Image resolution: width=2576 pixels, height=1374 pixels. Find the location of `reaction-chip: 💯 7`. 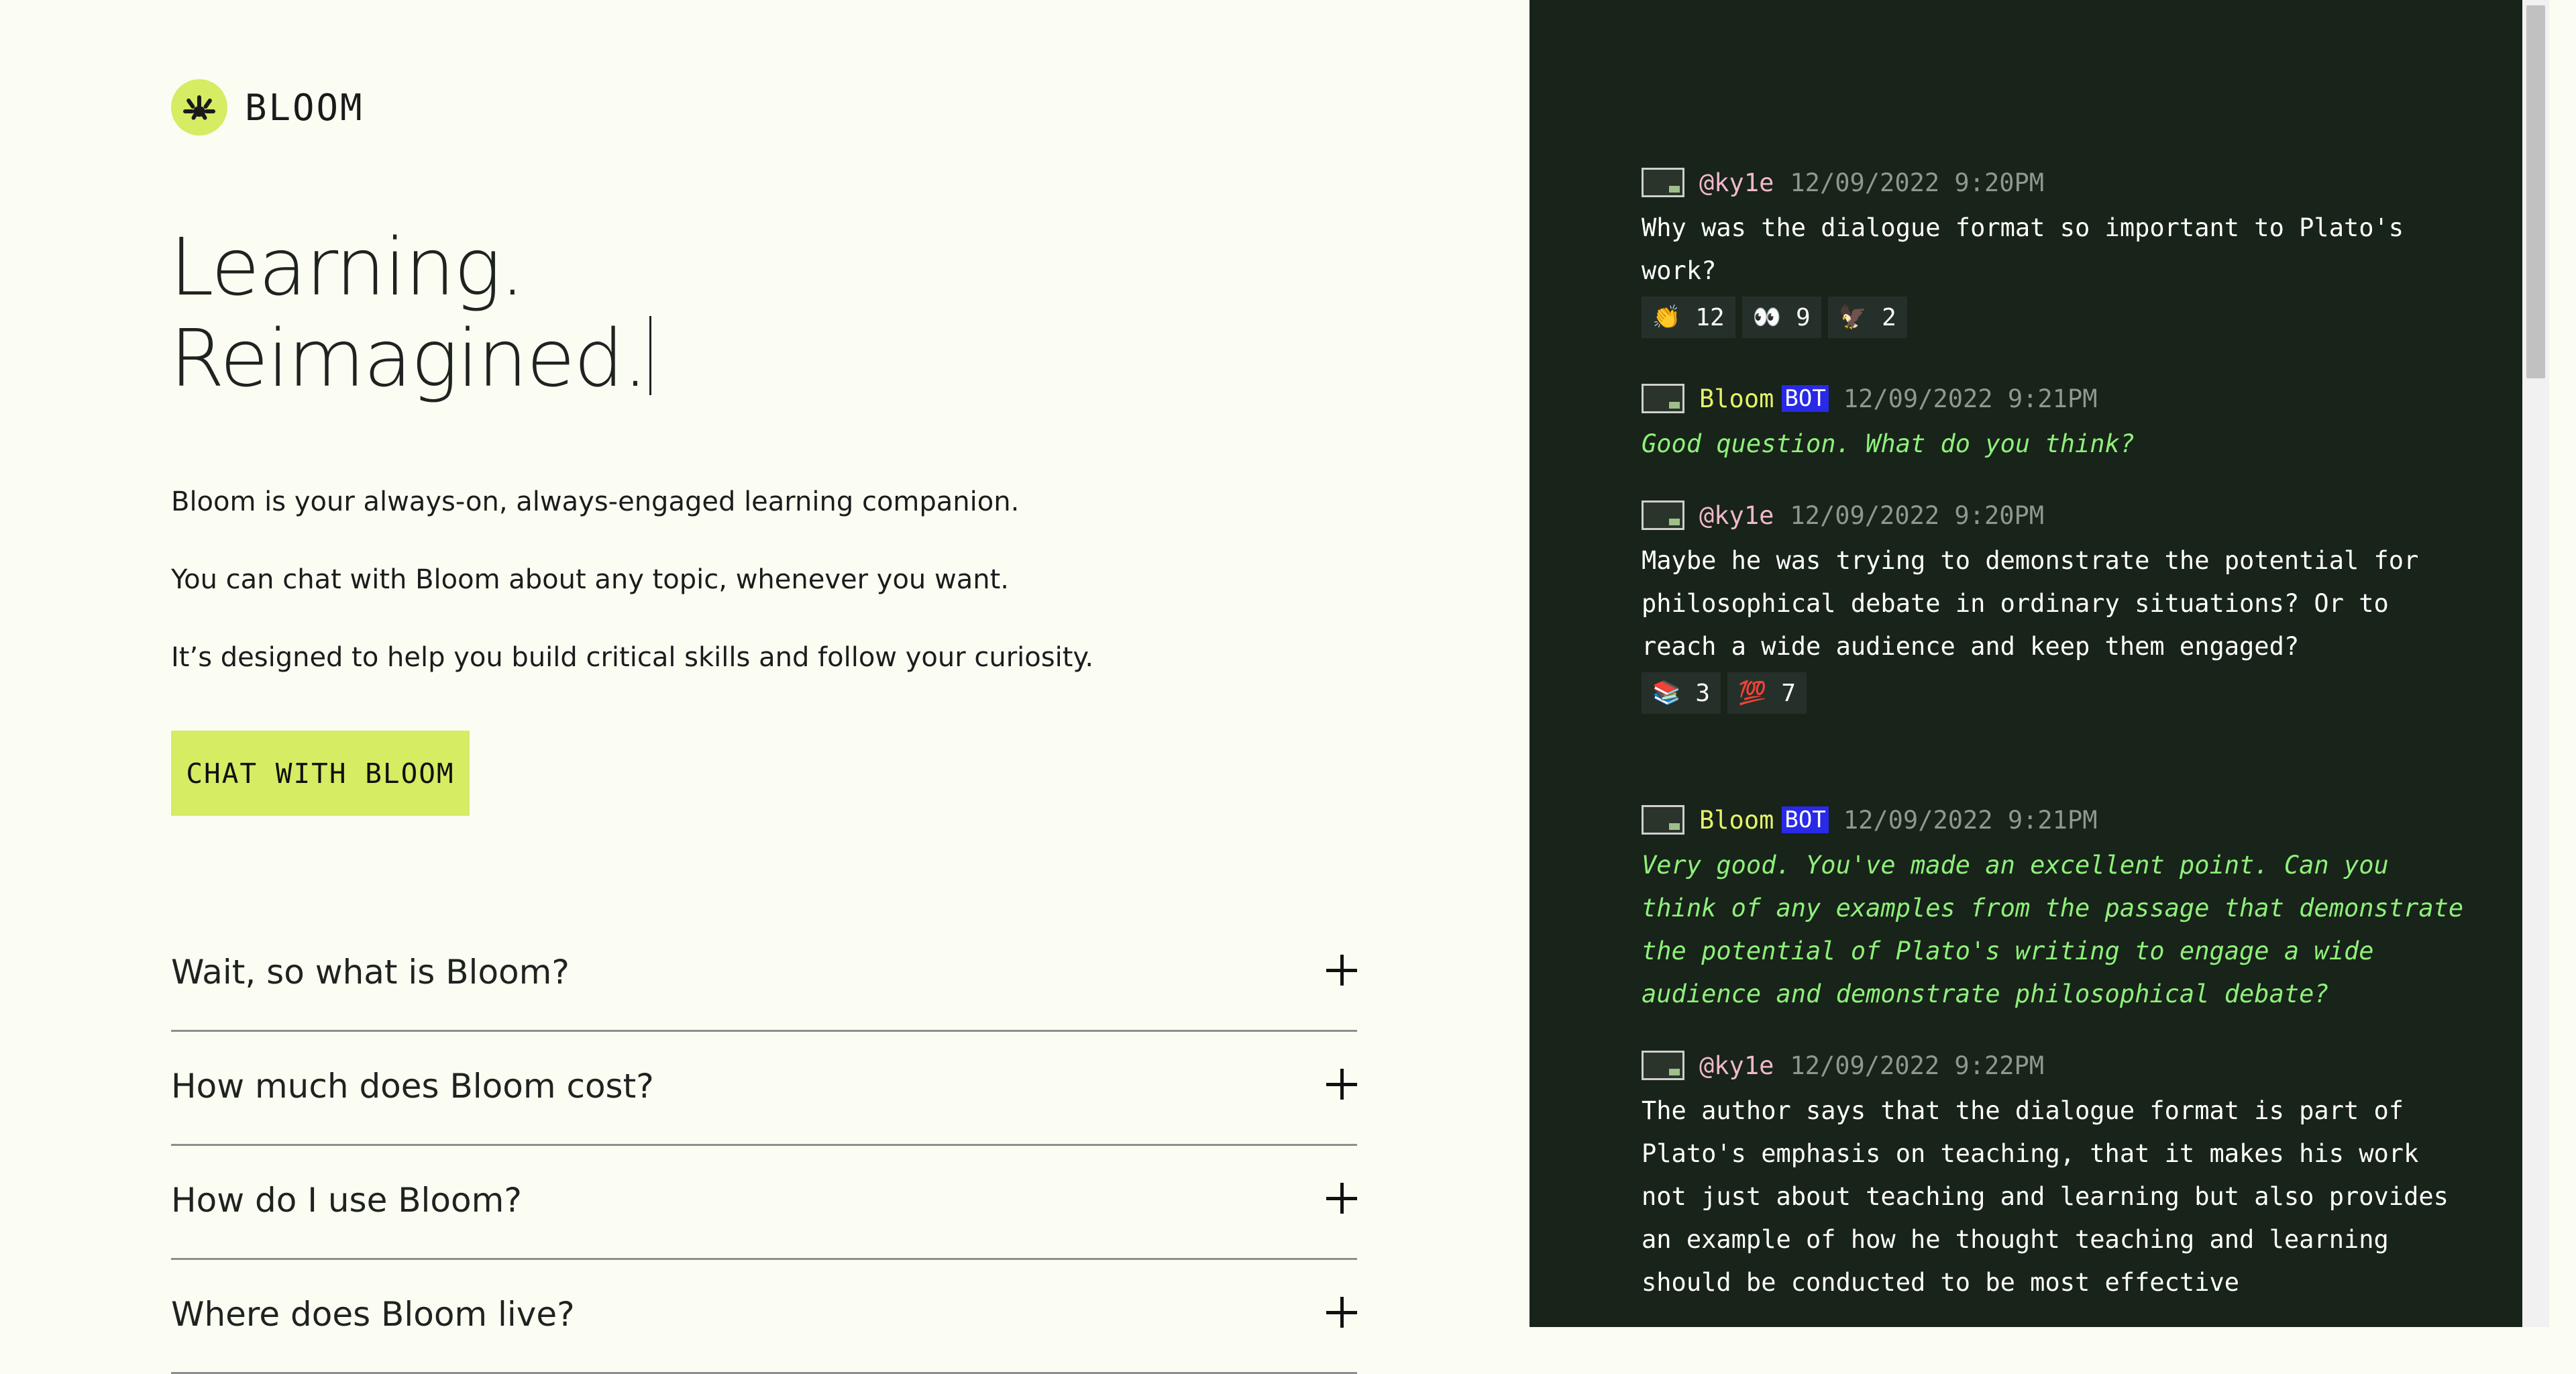

reaction-chip: 💯 7 is located at coordinates (1767, 693).